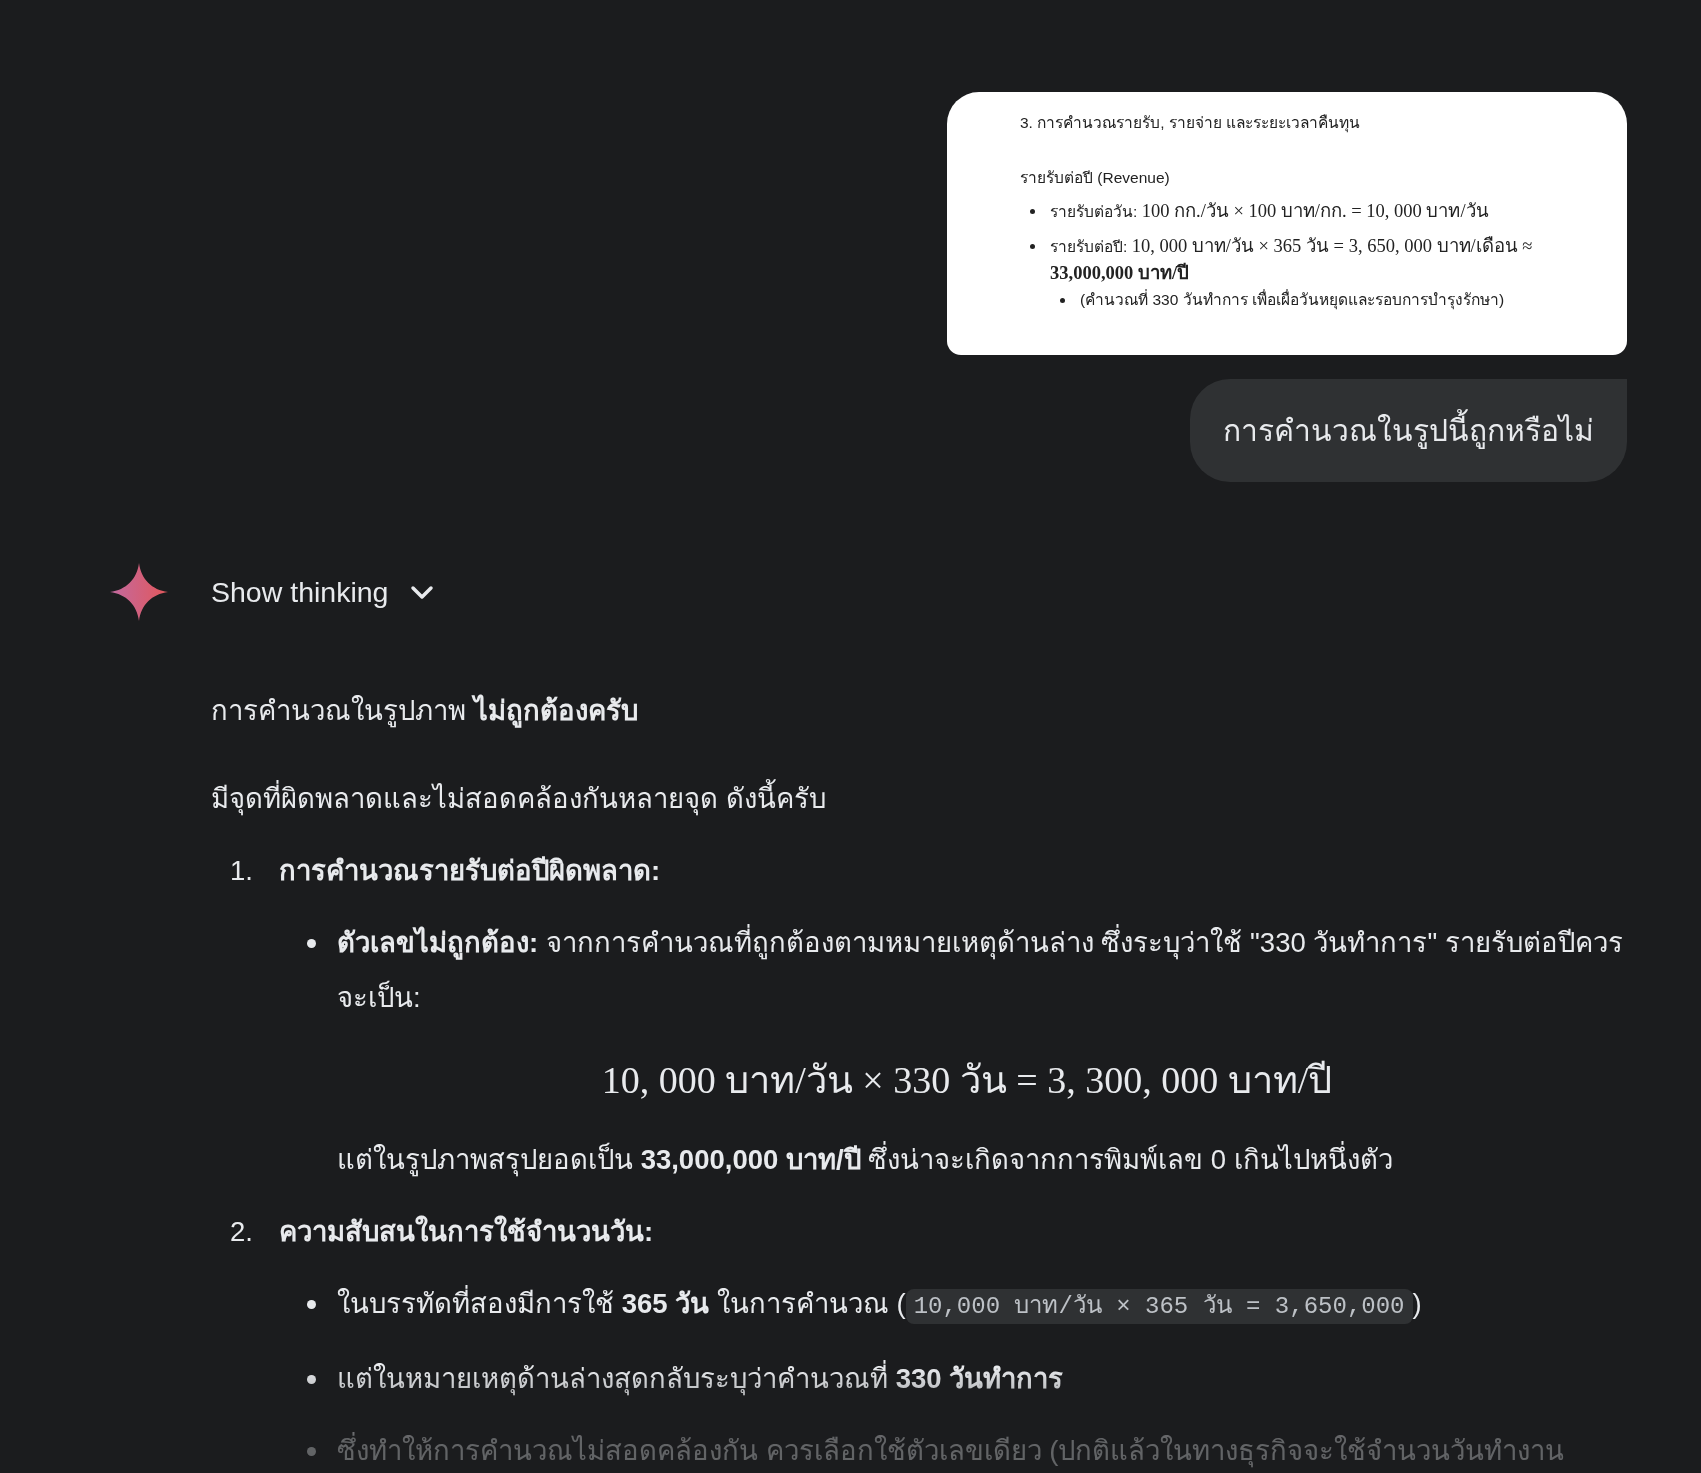  What do you see at coordinates (967, 1080) in the screenshot?
I see `math-formula: 10, 000 บาท/วัน × 330 วัน = 3, 300, 000 บาท/ปี` at bounding box center [967, 1080].